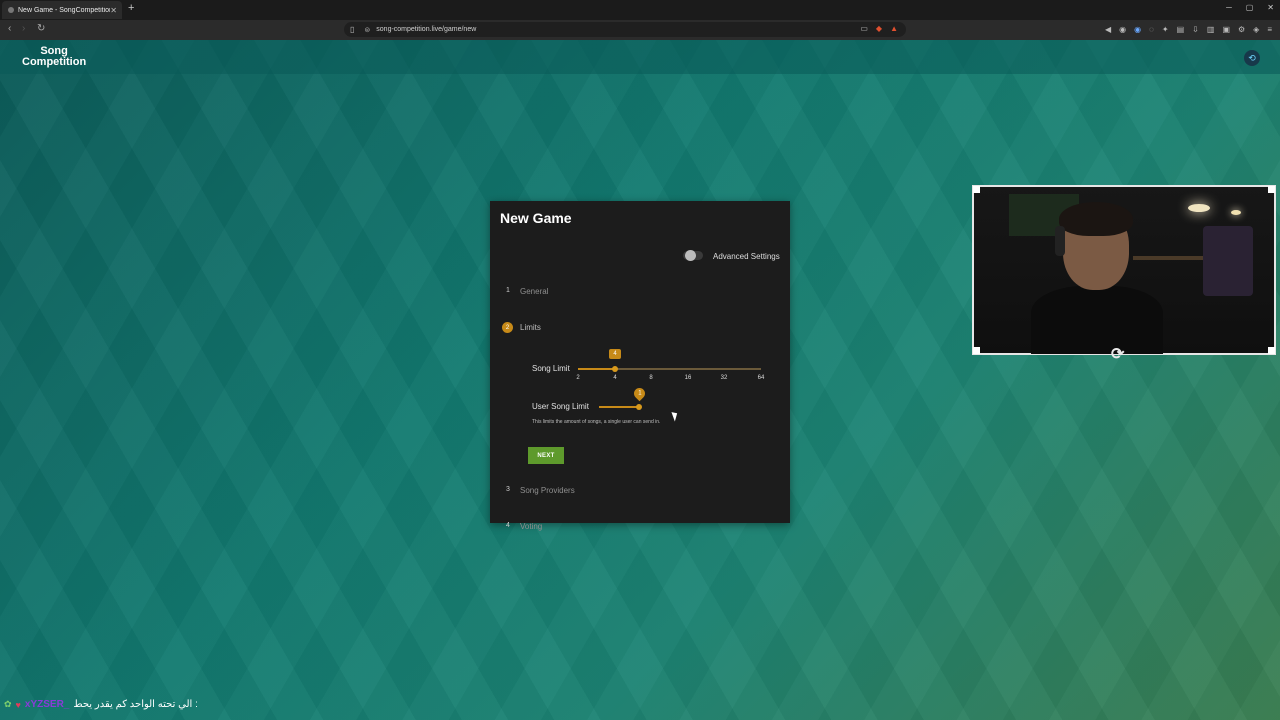 This screenshot has height=720, width=1280. Describe the element at coordinates (367, 30) in the screenshot. I see `site-info-icon: ⊜` at that location.